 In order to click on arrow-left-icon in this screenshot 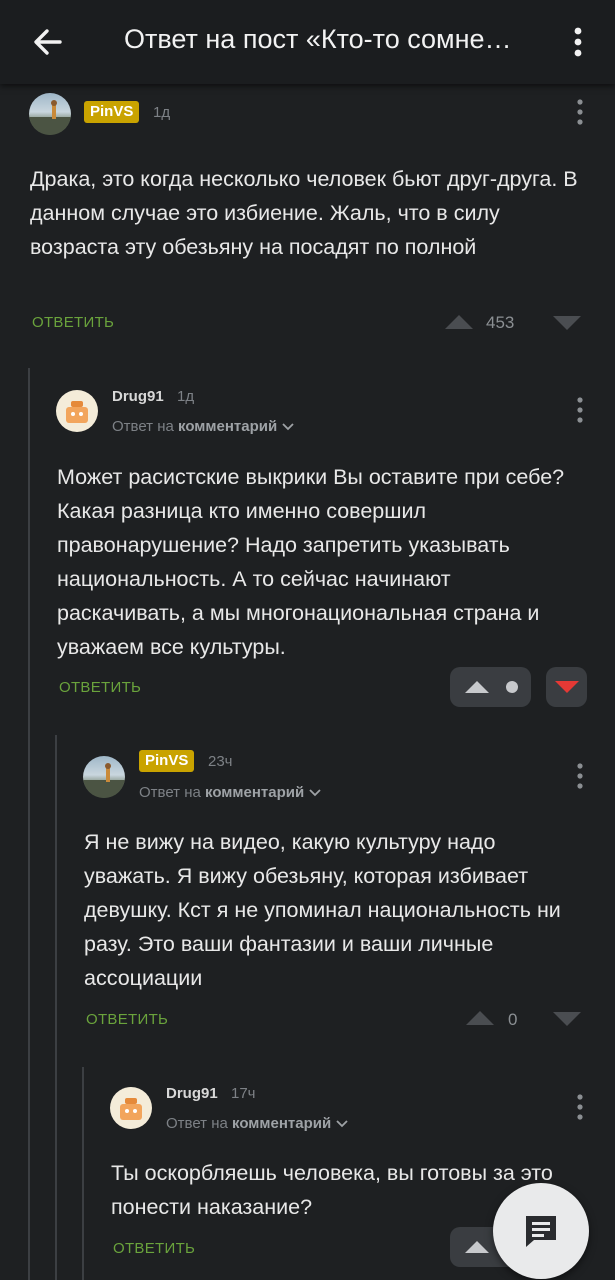, I will do `click(48, 42)`.